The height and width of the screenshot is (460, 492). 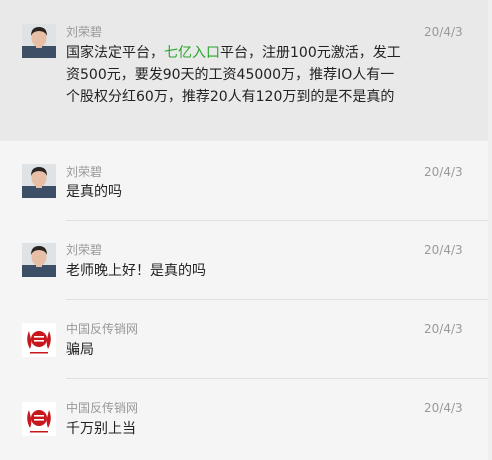 I want to click on message-text-part: 国家法定平台，, so click(x=115, y=53).